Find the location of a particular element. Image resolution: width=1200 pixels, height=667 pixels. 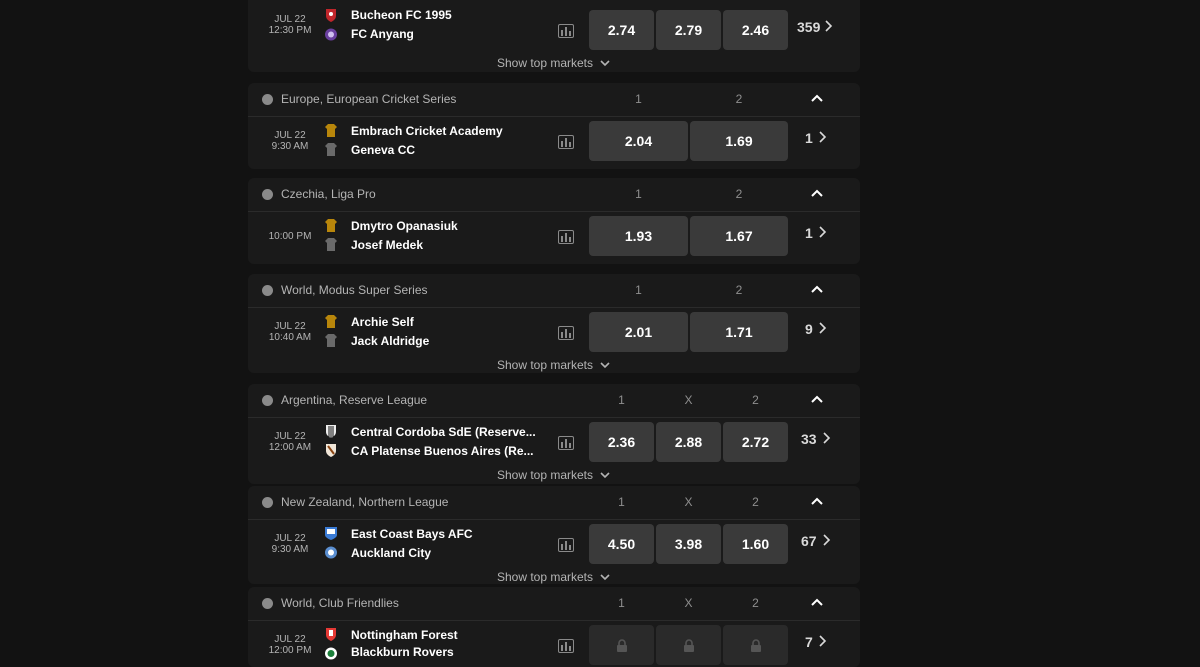

league-name: Europe, European Cricket Series is located at coordinates (369, 99).